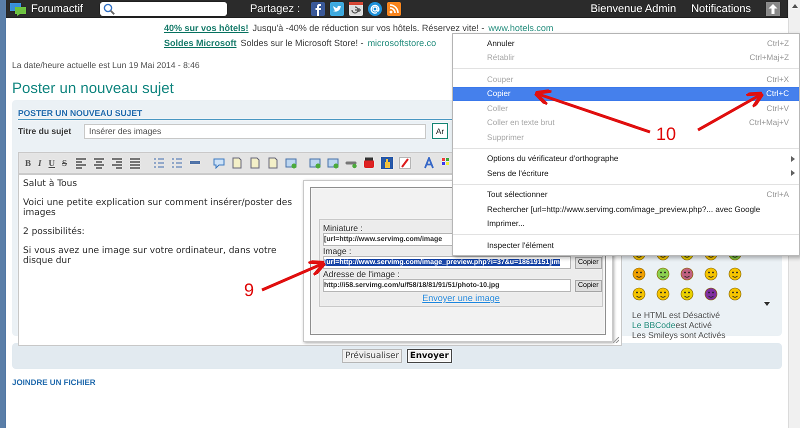 The image size is (800, 428). What do you see at coordinates (368, 28) in the screenshot?
I see `ad-text: Jusqu'à -40% de réduction sur vos hôtels. Réservez vite! -` at bounding box center [368, 28].